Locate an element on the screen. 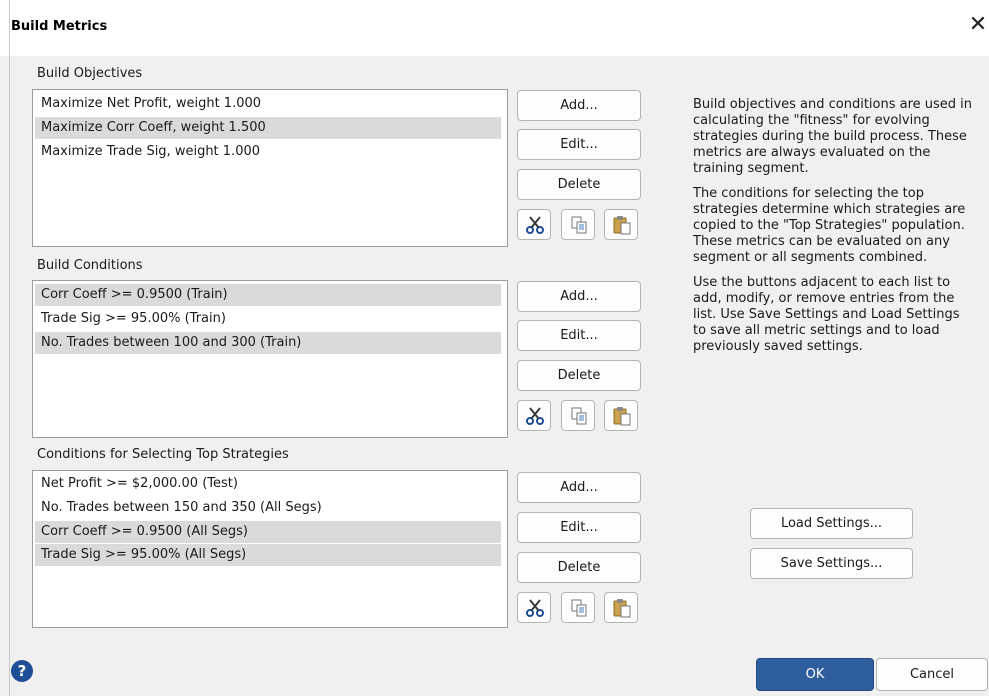  objectives-delete-button: Delete is located at coordinates (579, 184).